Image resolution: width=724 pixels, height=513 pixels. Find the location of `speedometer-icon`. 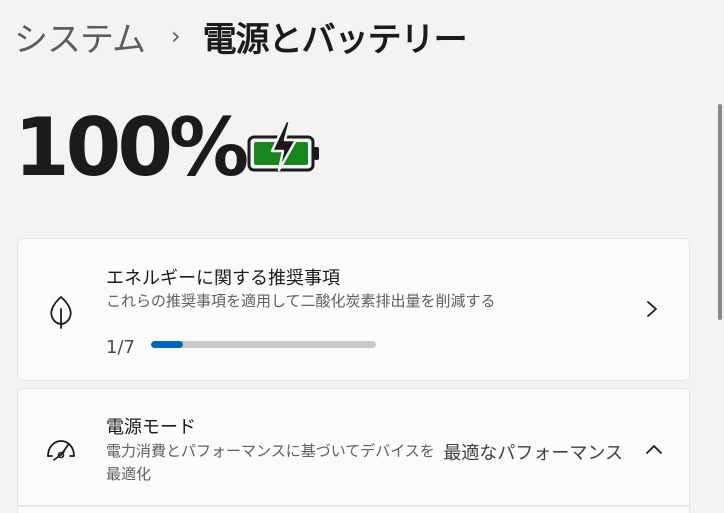

speedometer-icon is located at coordinates (61, 450).